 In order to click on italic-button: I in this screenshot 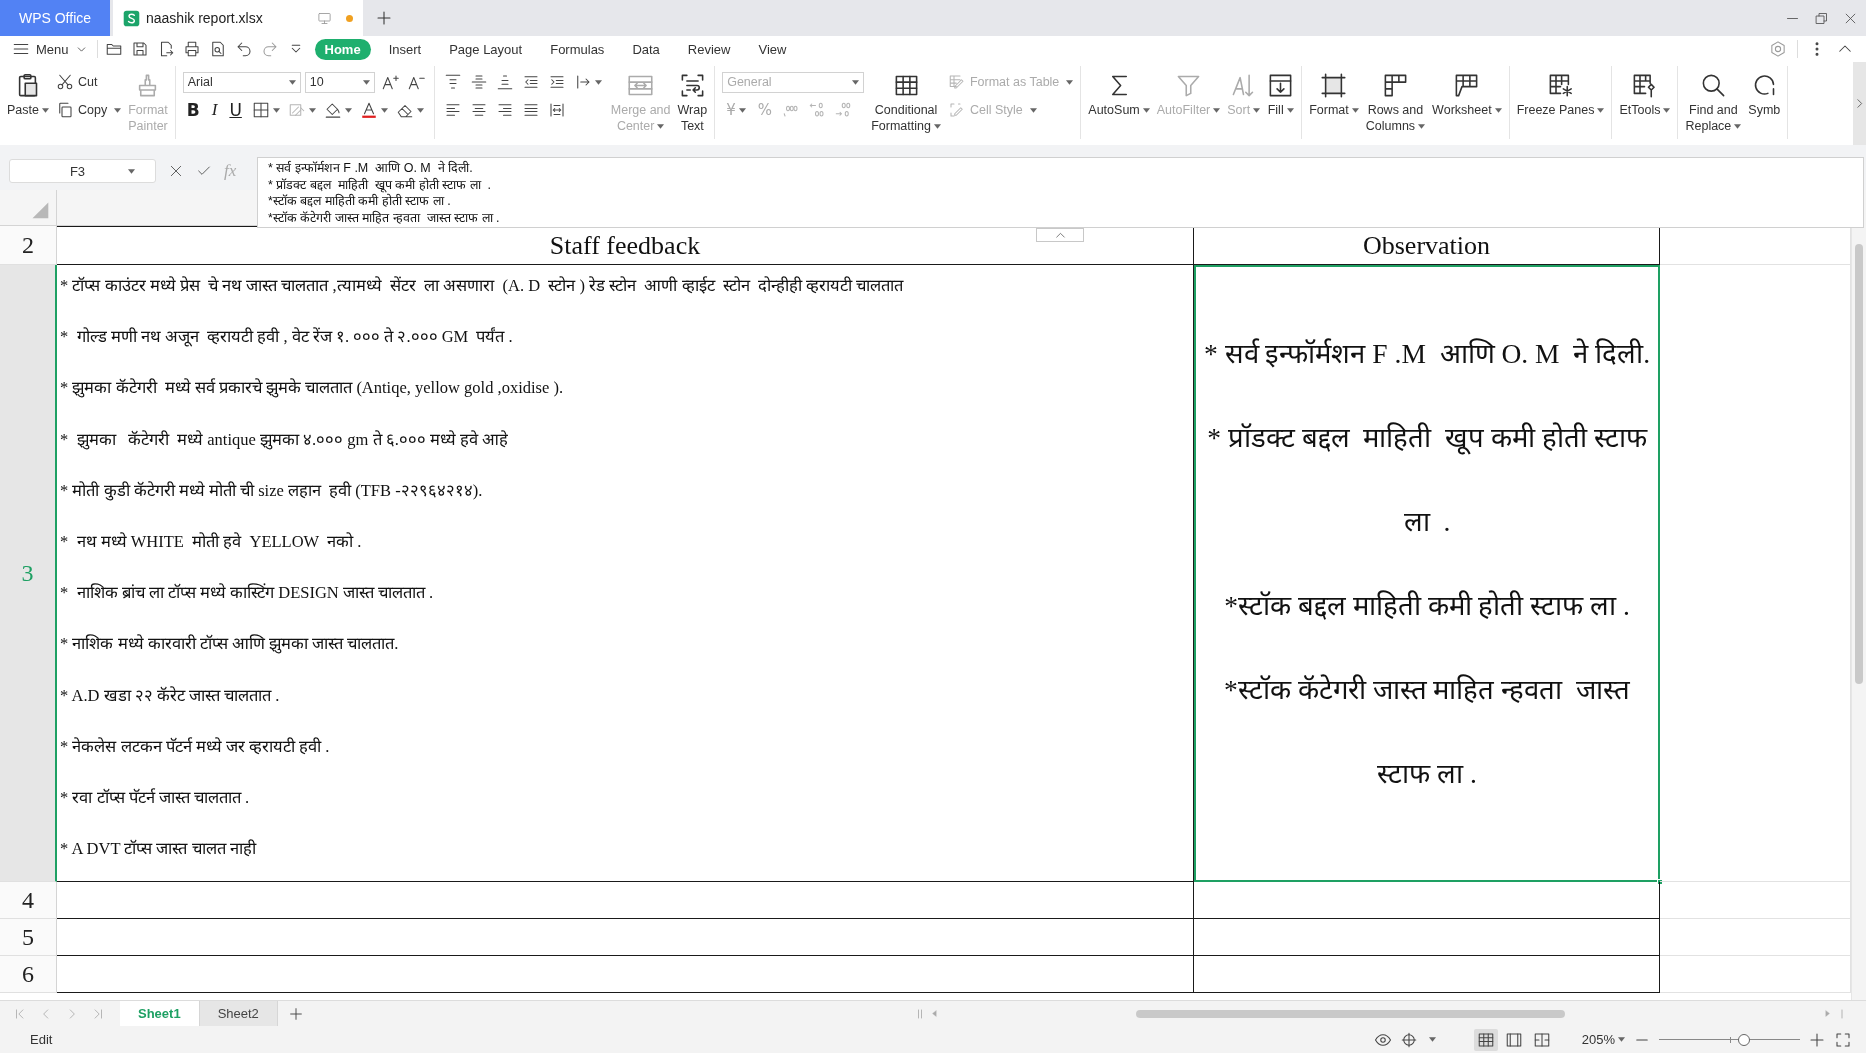, I will do `click(214, 110)`.